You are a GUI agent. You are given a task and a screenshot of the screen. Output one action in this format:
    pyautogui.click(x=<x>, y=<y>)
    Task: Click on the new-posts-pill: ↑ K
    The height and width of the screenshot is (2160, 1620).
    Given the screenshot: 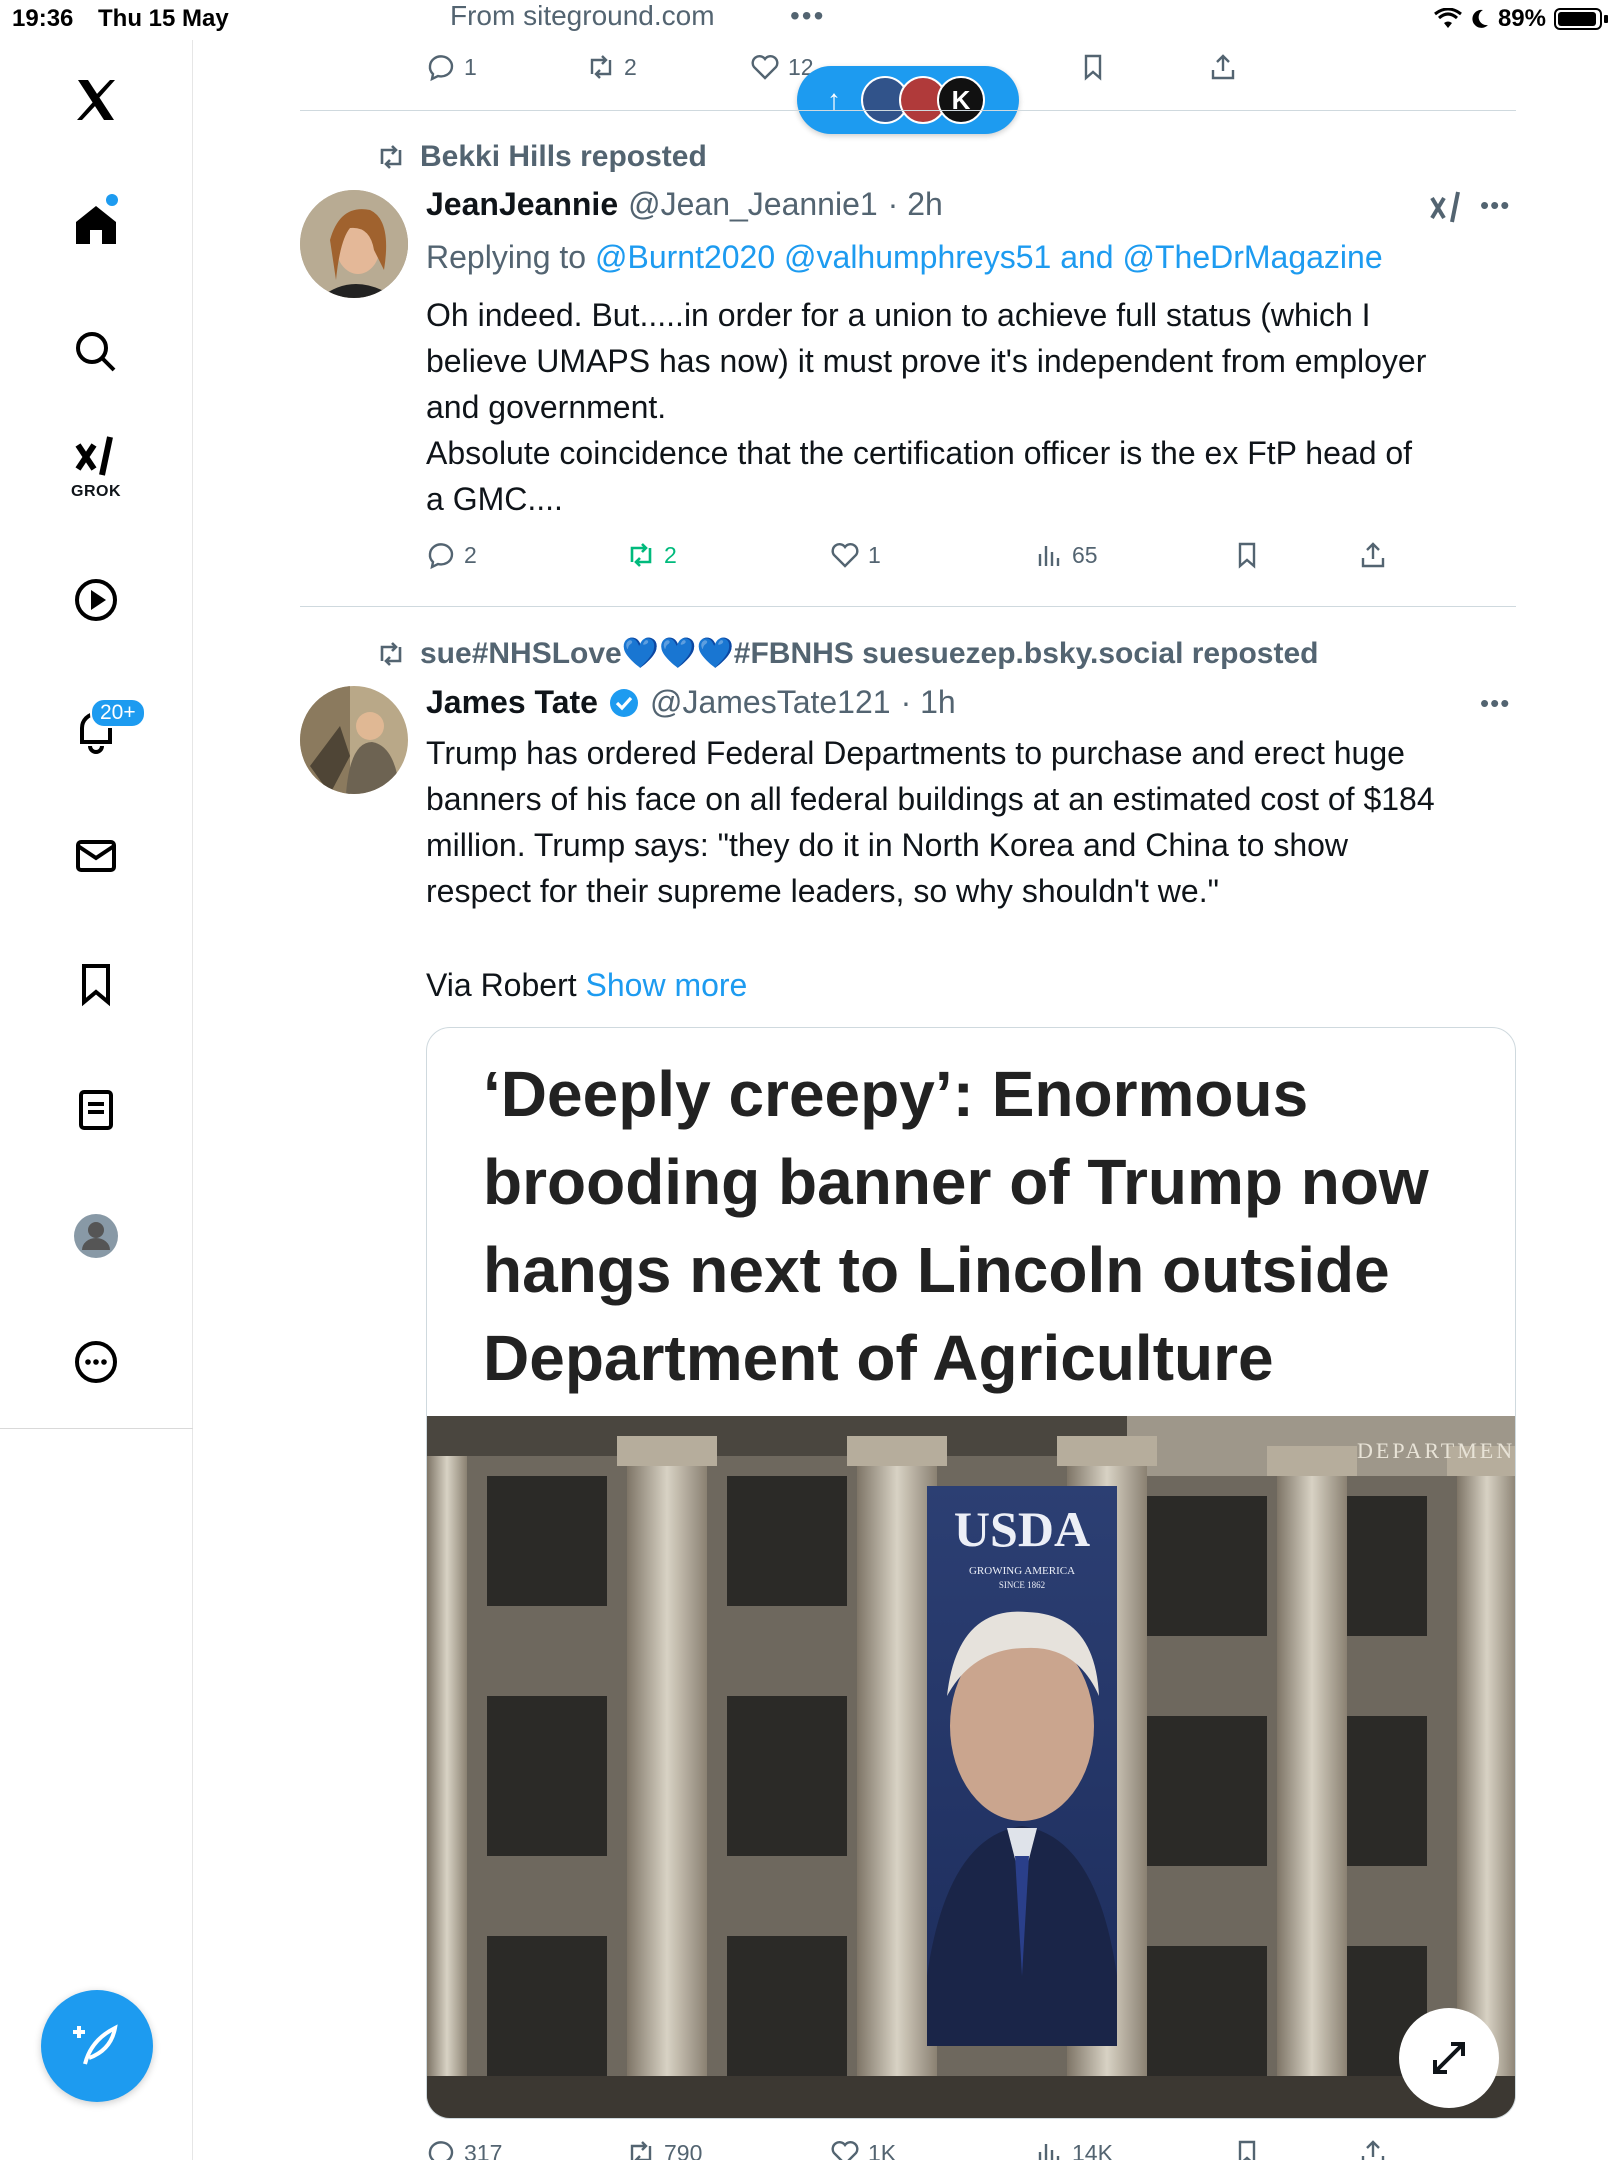 What is the action you would take?
    pyautogui.click(x=908, y=100)
    